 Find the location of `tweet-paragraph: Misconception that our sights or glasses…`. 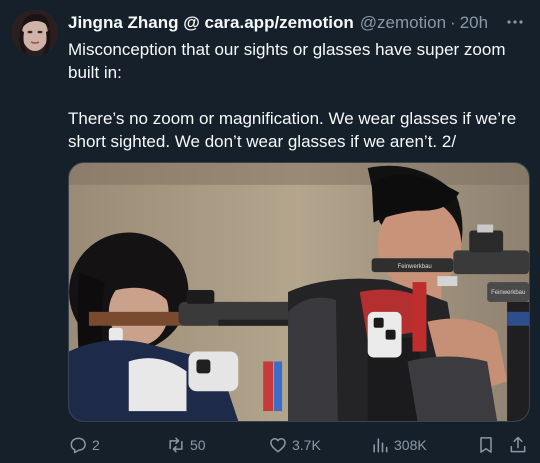

tweet-paragraph: Misconception that our sights or glasses… is located at coordinates (287, 61).